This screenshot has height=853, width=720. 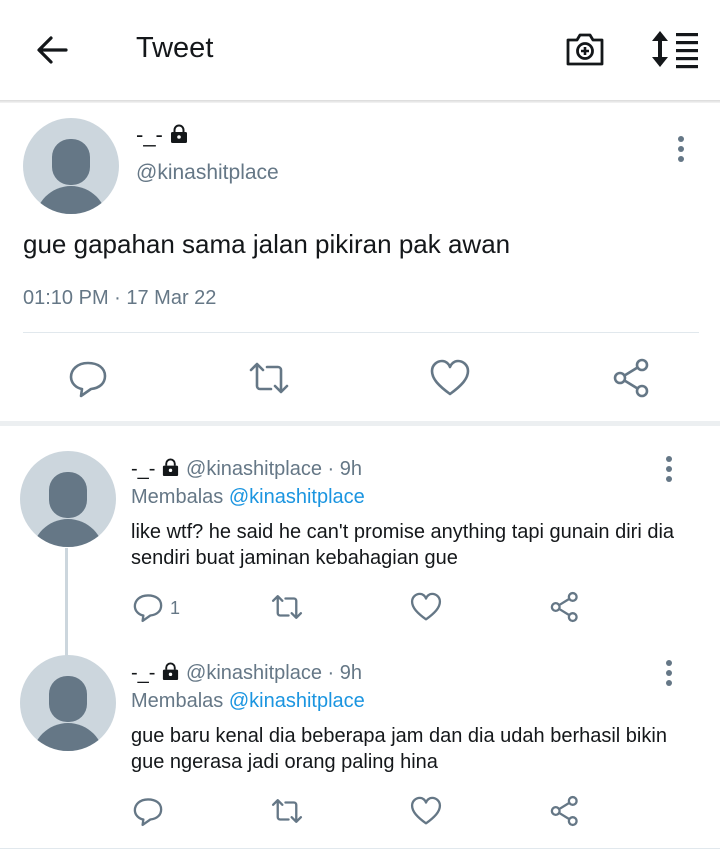 I want to click on page-title: Tweet, so click(x=175, y=48).